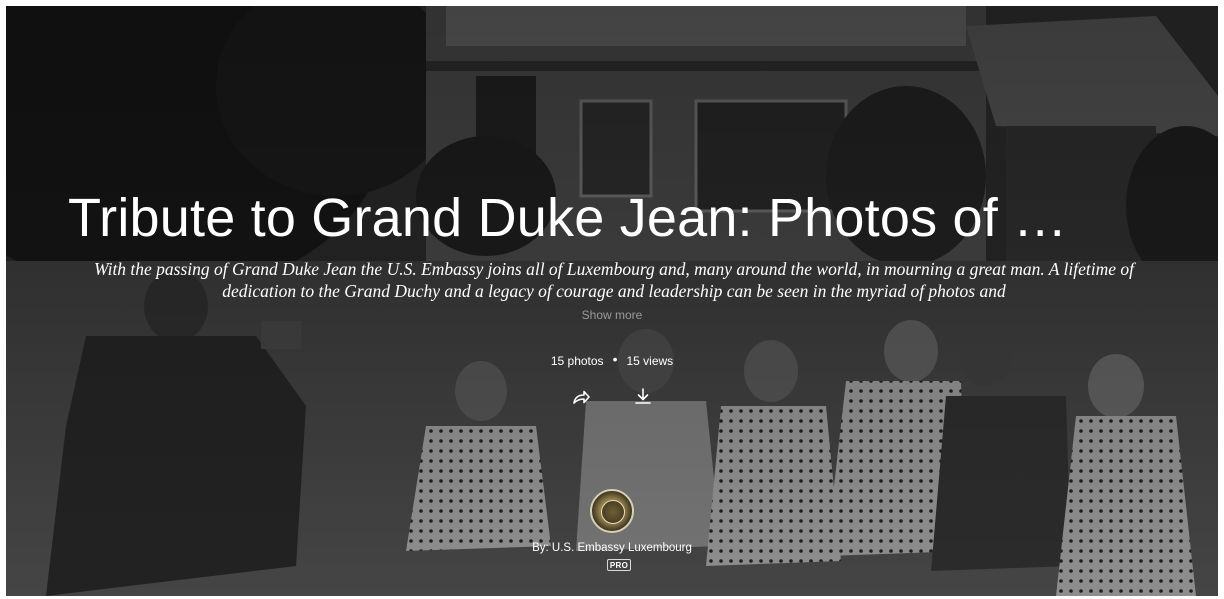 The image size is (1224, 599). What do you see at coordinates (577, 361) in the screenshot?
I see `photos-count: 15 photos` at bounding box center [577, 361].